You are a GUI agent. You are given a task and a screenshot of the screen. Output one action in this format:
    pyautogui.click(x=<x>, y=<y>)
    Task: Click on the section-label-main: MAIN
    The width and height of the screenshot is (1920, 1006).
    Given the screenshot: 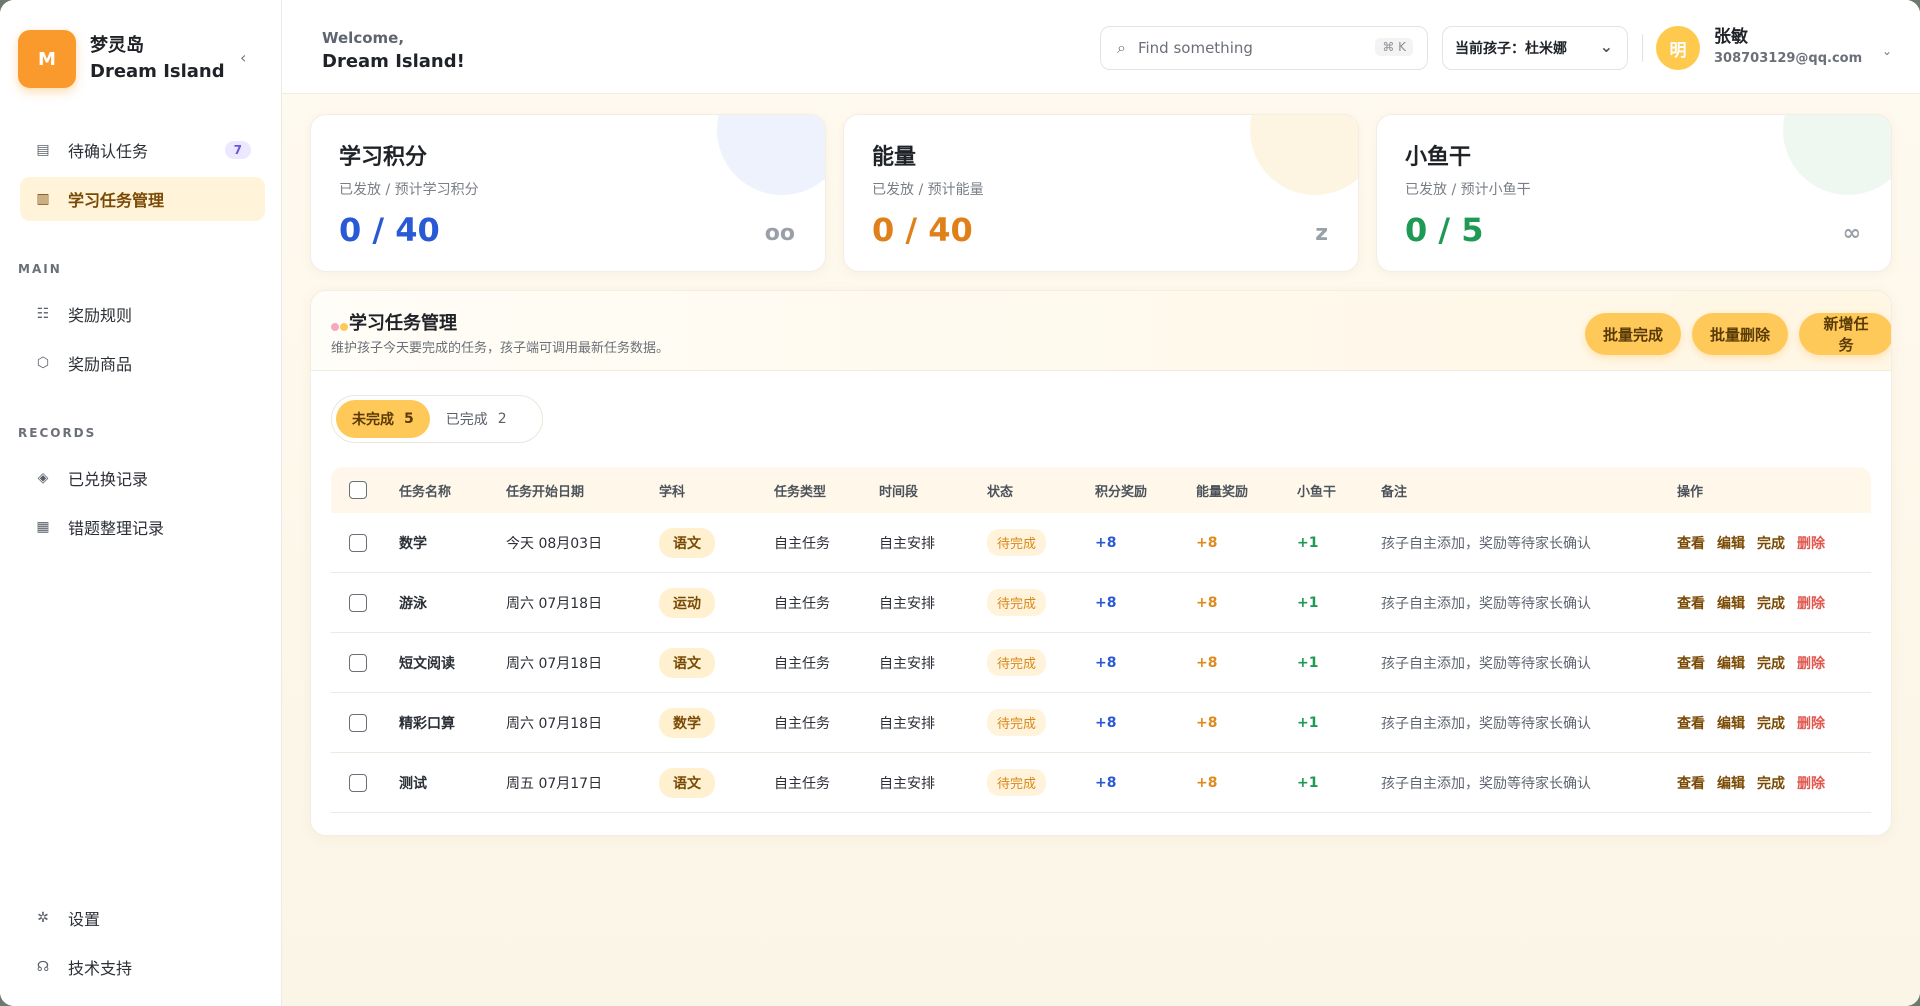 What is the action you would take?
    pyautogui.click(x=40, y=269)
    